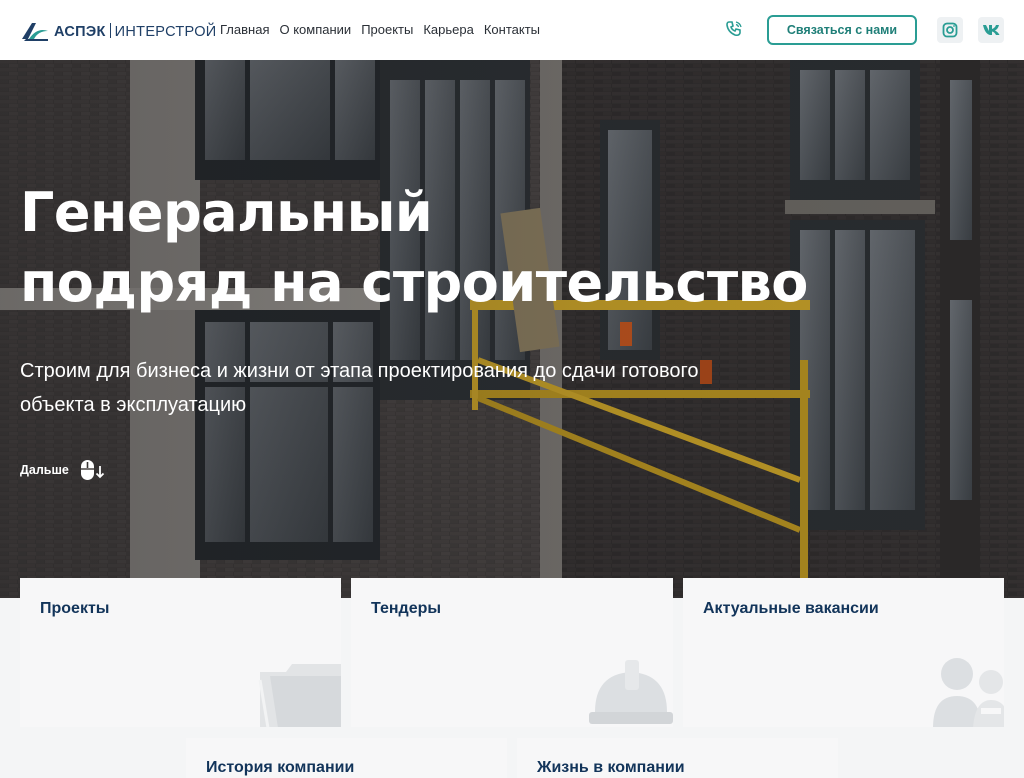  I want to click on folder-icon, so click(299, 695).